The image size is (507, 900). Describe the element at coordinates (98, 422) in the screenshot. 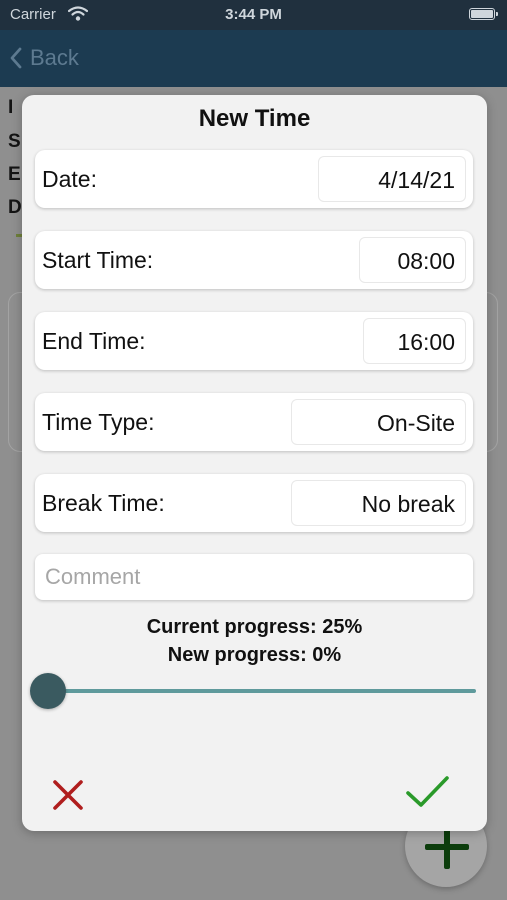

I see `time-type-label: Time Type:` at that location.